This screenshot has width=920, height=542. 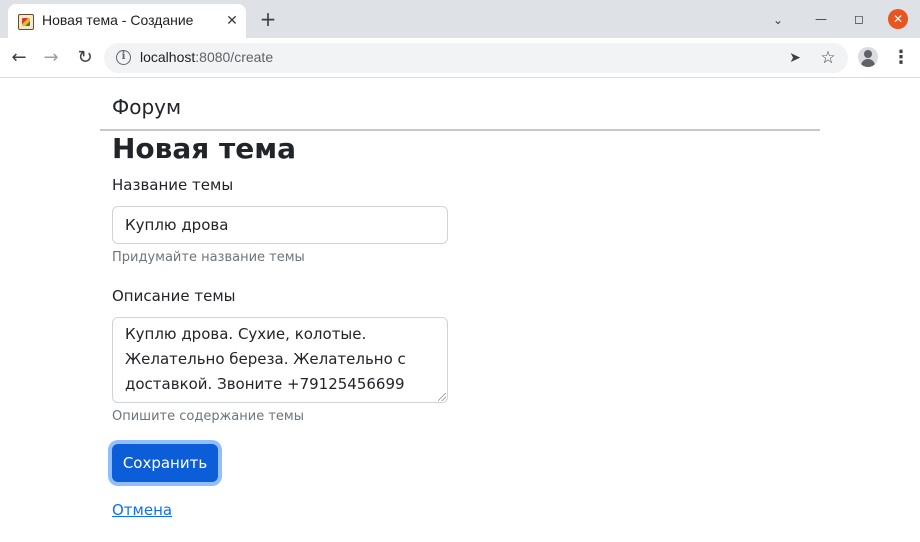 What do you see at coordinates (123, 57) in the screenshot?
I see `site-info-icon: i` at bounding box center [123, 57].